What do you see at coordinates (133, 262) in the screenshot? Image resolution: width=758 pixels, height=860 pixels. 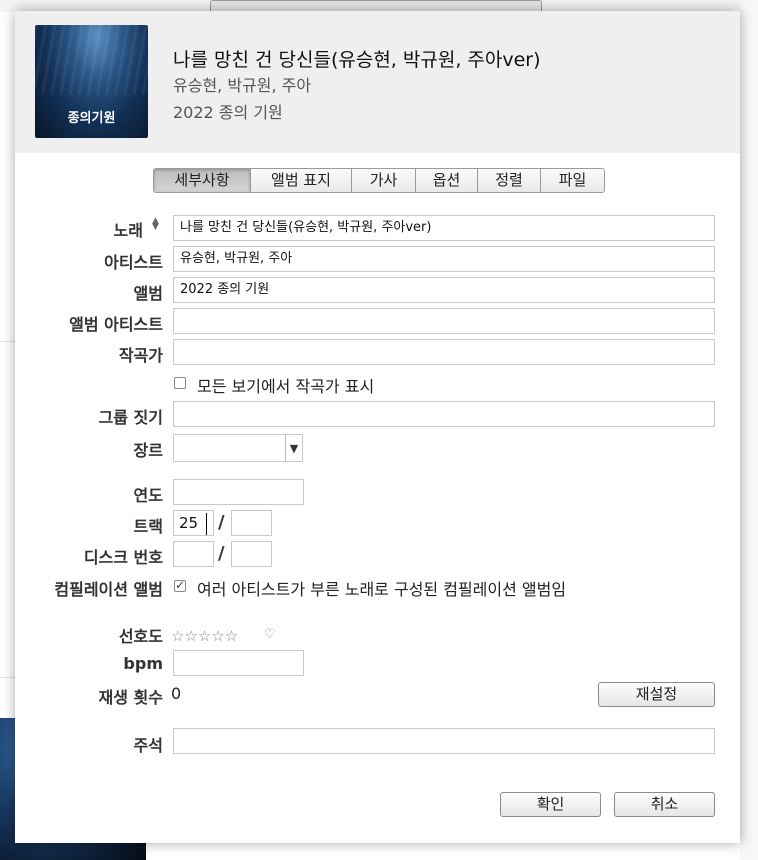 I see `artist-label: 아티스트` at bounding box center [133, 262].